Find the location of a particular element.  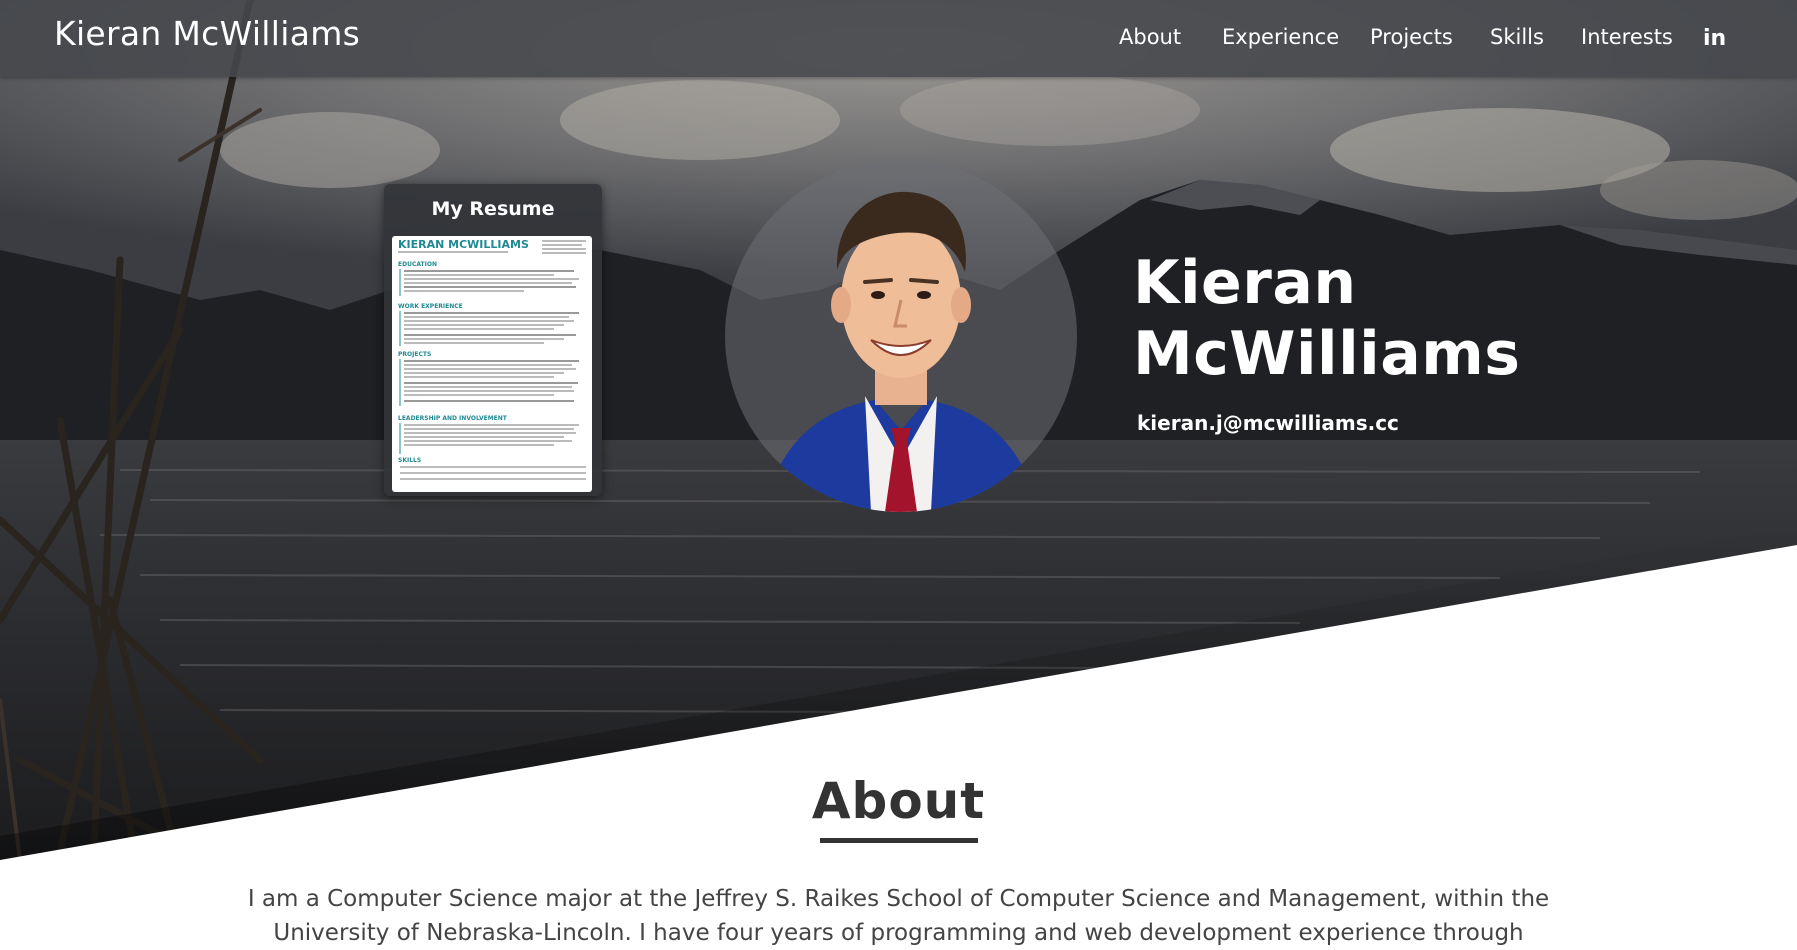

hero-last-name: McWilliams is located at coordinates (1327, 354).